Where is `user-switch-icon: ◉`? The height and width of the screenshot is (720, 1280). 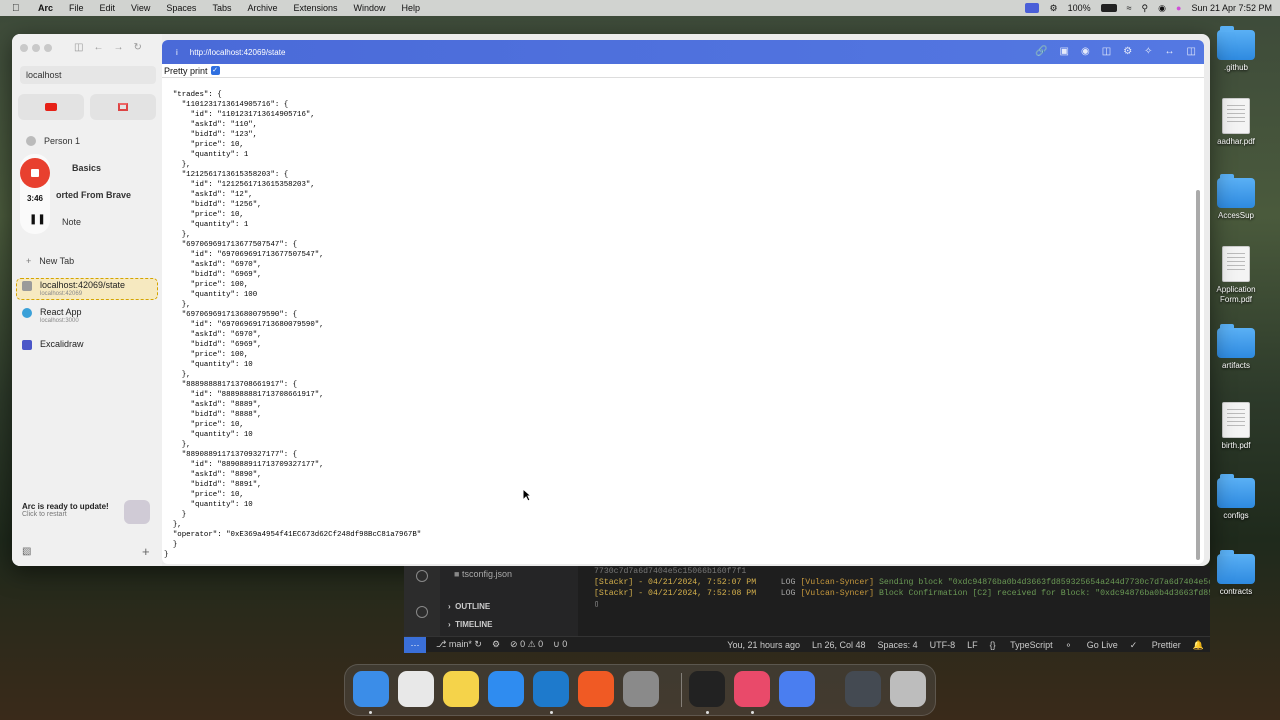 user-switch-icon: ◉ is located at coordinates (1162, 8).